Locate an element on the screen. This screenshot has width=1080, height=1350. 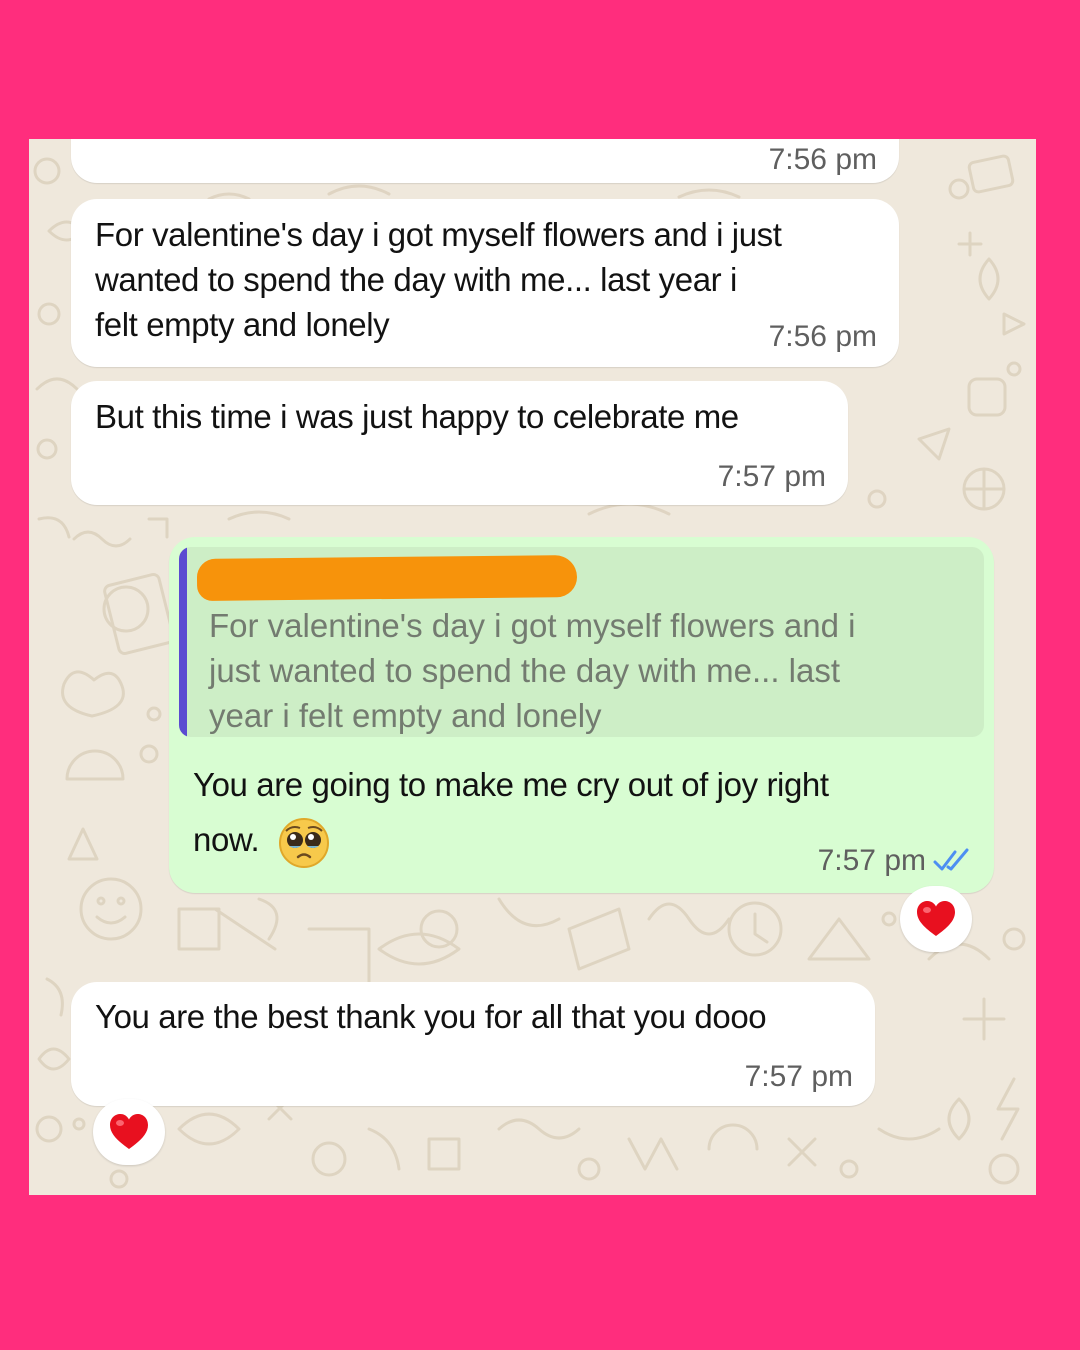
quoted-text-line: year i felt empty and lonely is located at coordinates (405, 715).